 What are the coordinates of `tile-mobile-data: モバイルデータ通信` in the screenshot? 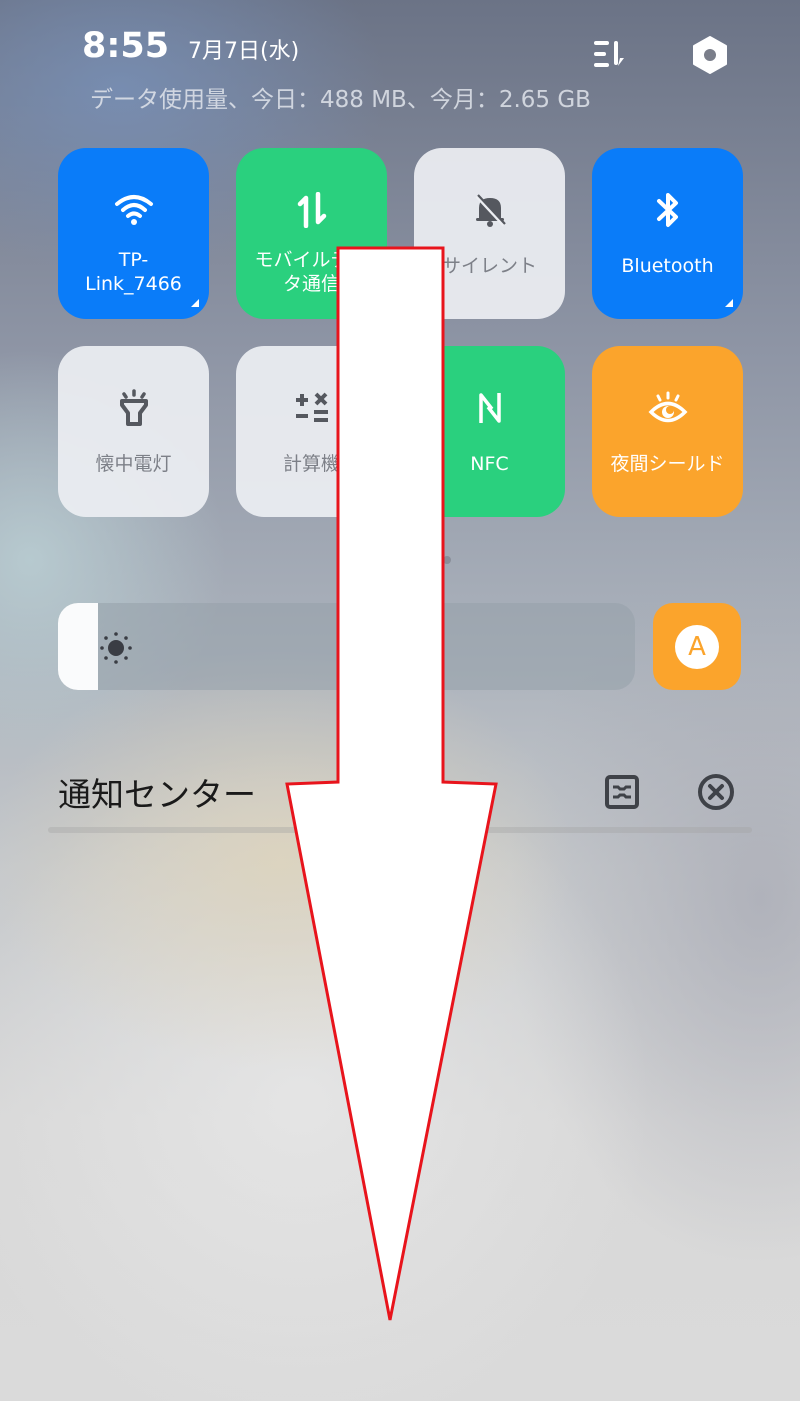 It's located at (311, 233).